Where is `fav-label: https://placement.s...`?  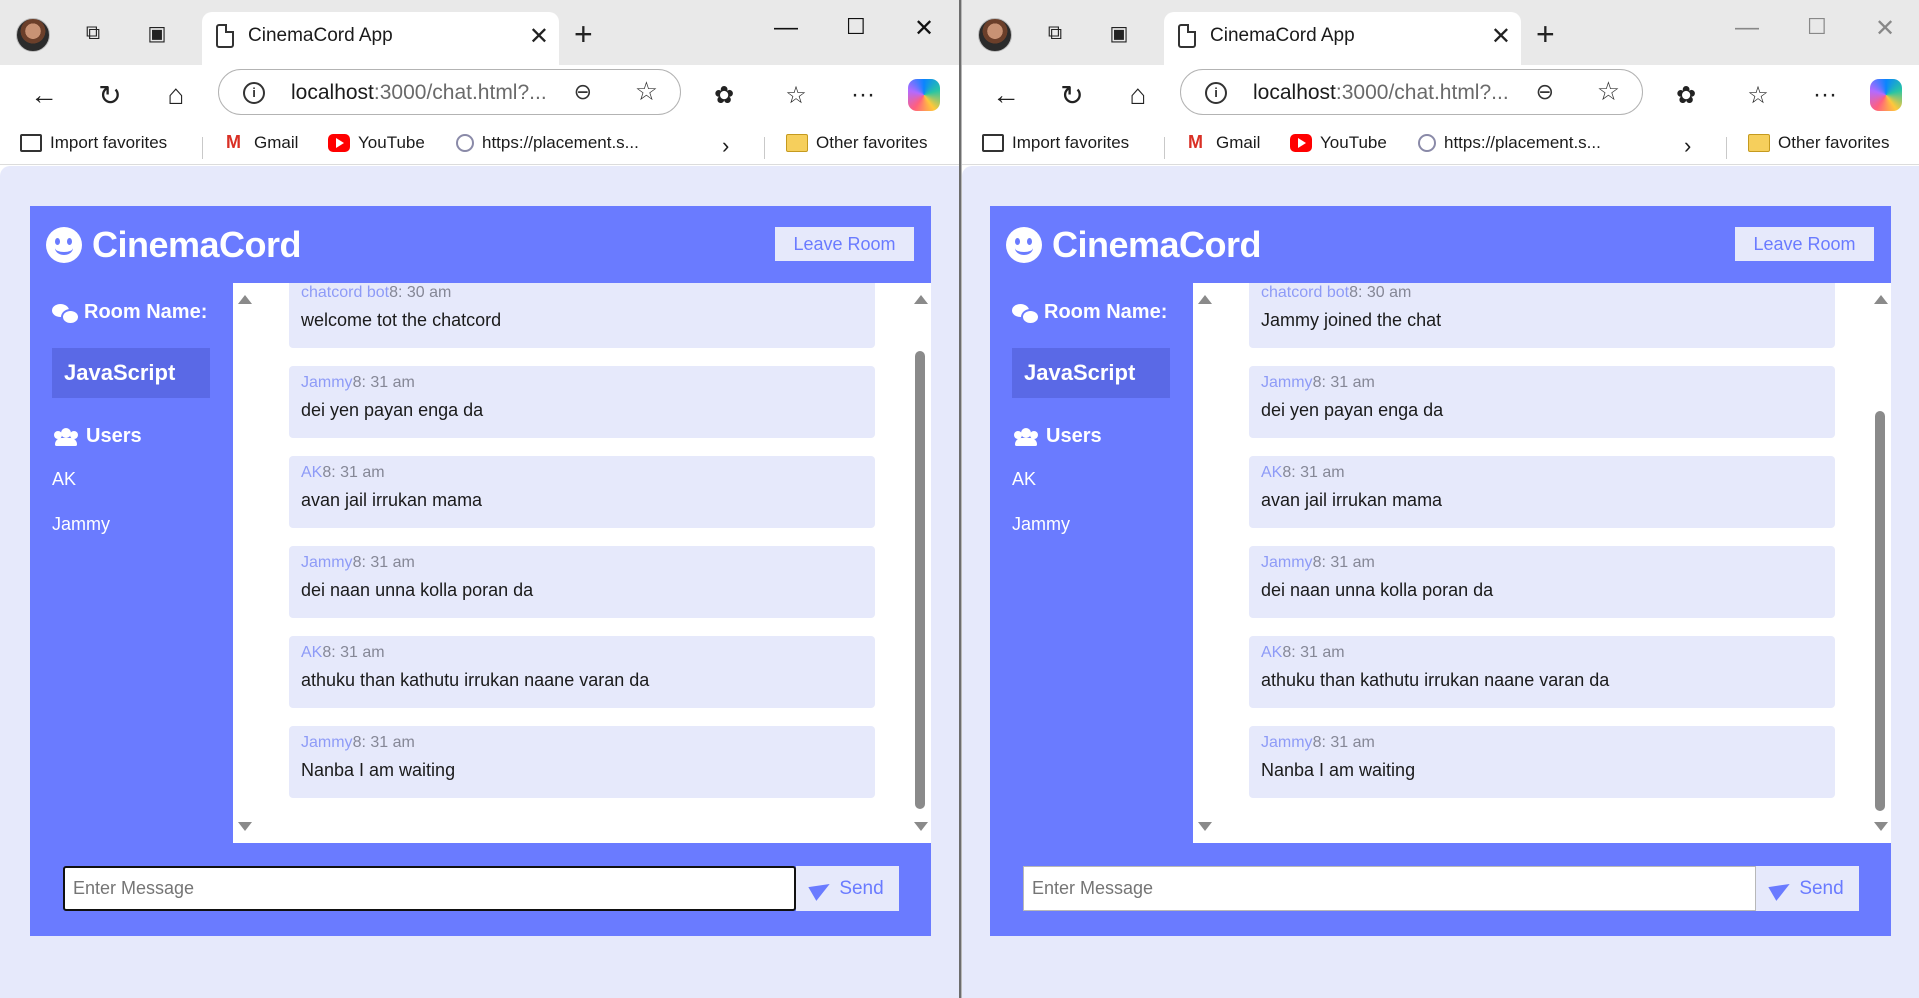 fav-label: https://placement.s... is located at coordinates (1522, 142).